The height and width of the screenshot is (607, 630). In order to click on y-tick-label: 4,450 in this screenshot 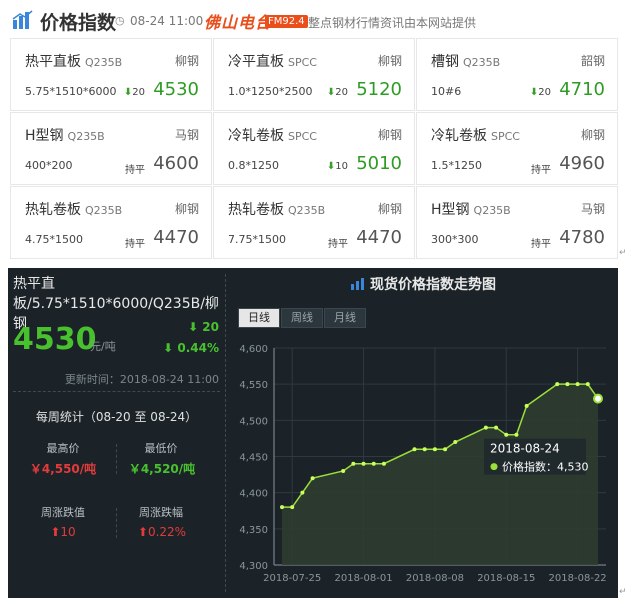, I will do `click(253, 458)`.